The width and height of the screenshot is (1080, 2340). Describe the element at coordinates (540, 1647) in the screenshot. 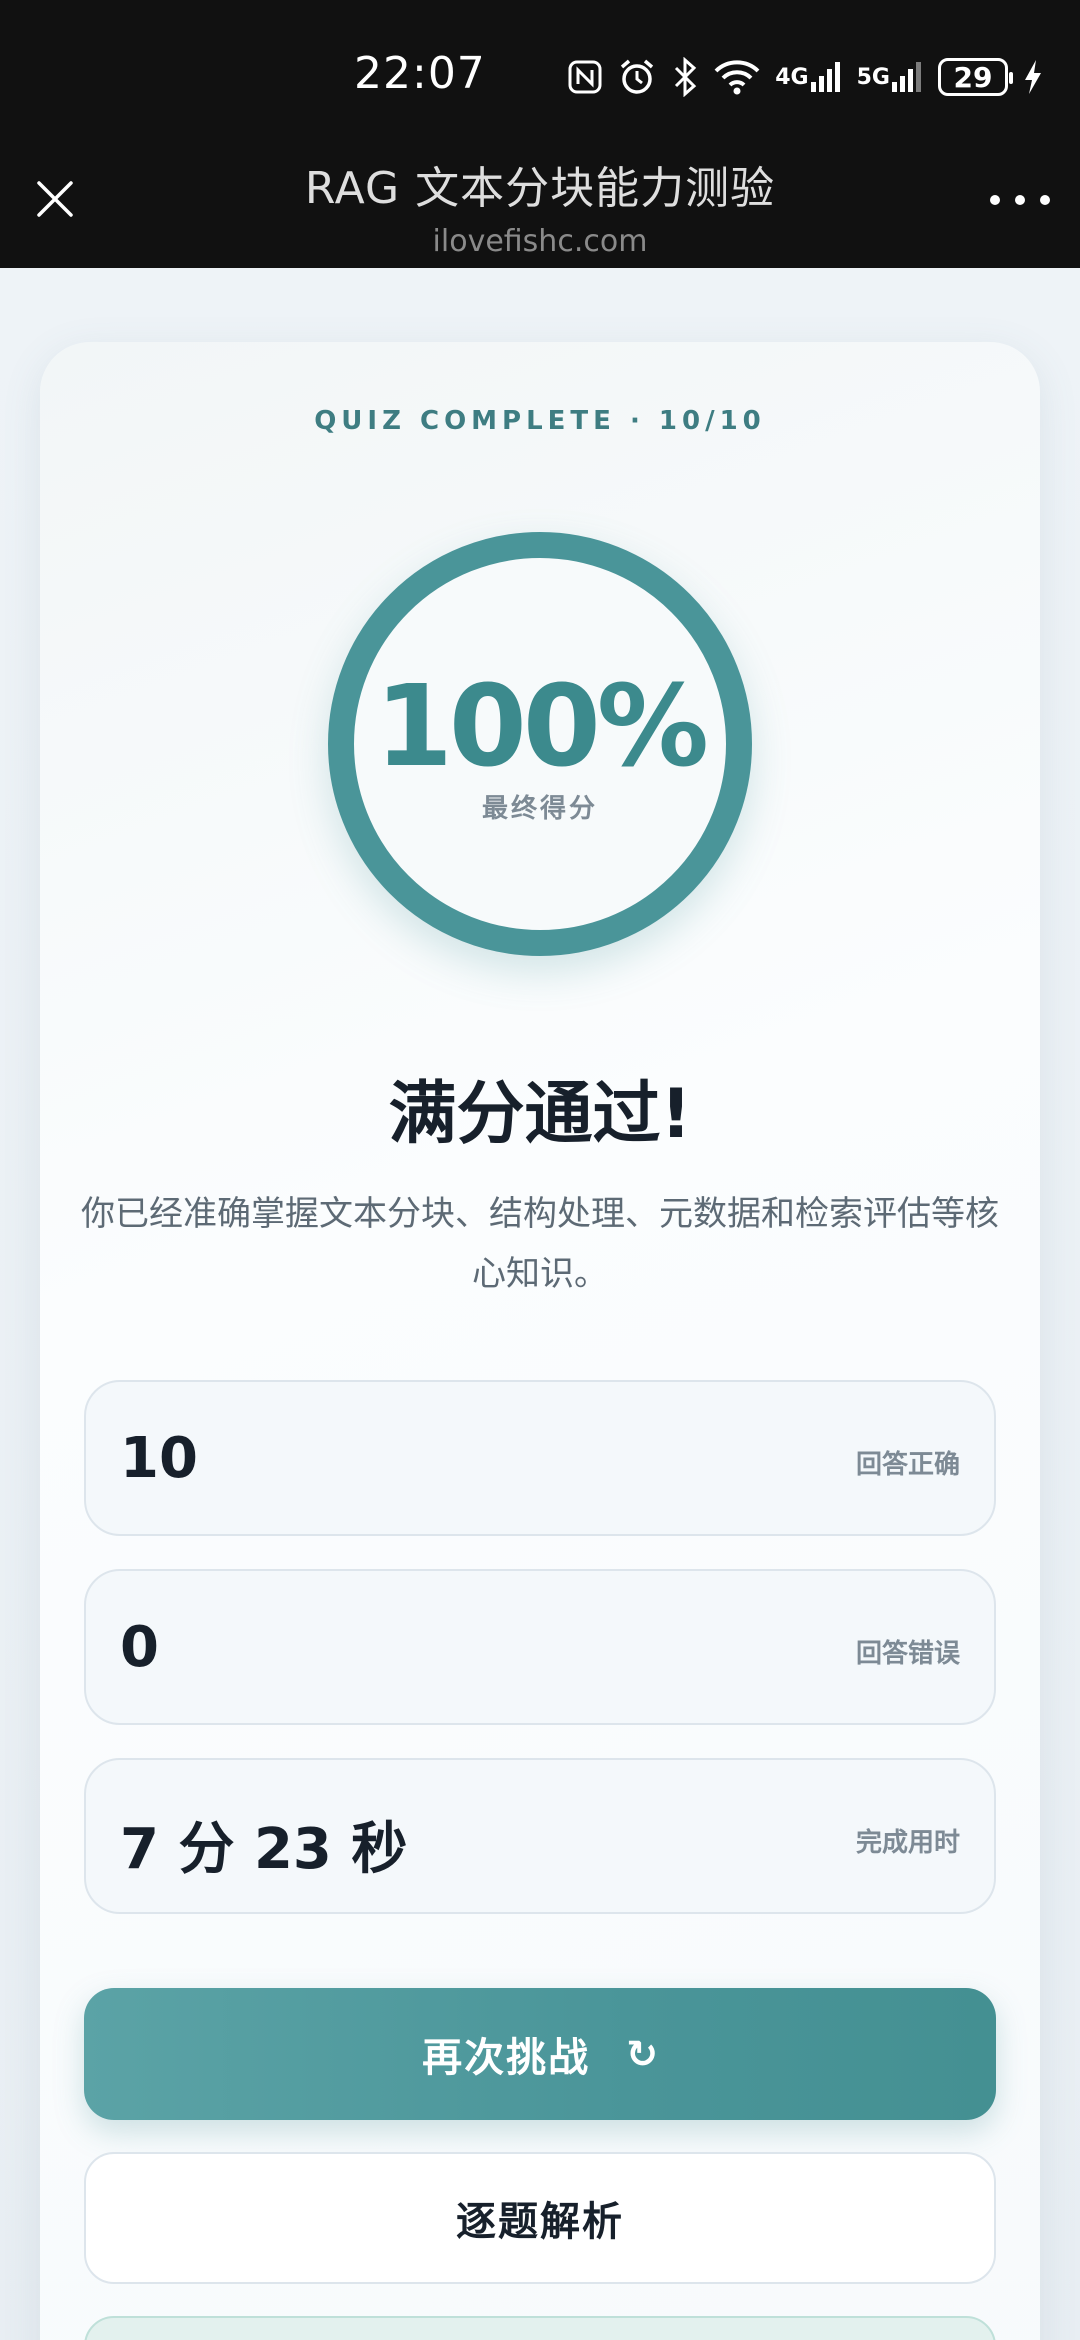

I see `stat-wrong: 0 回答错误` at that location.